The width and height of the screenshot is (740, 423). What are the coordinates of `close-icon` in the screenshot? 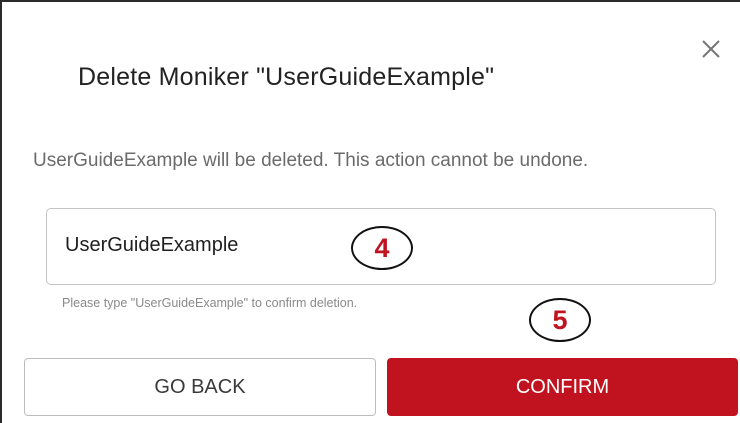 It's located at (711, 49).